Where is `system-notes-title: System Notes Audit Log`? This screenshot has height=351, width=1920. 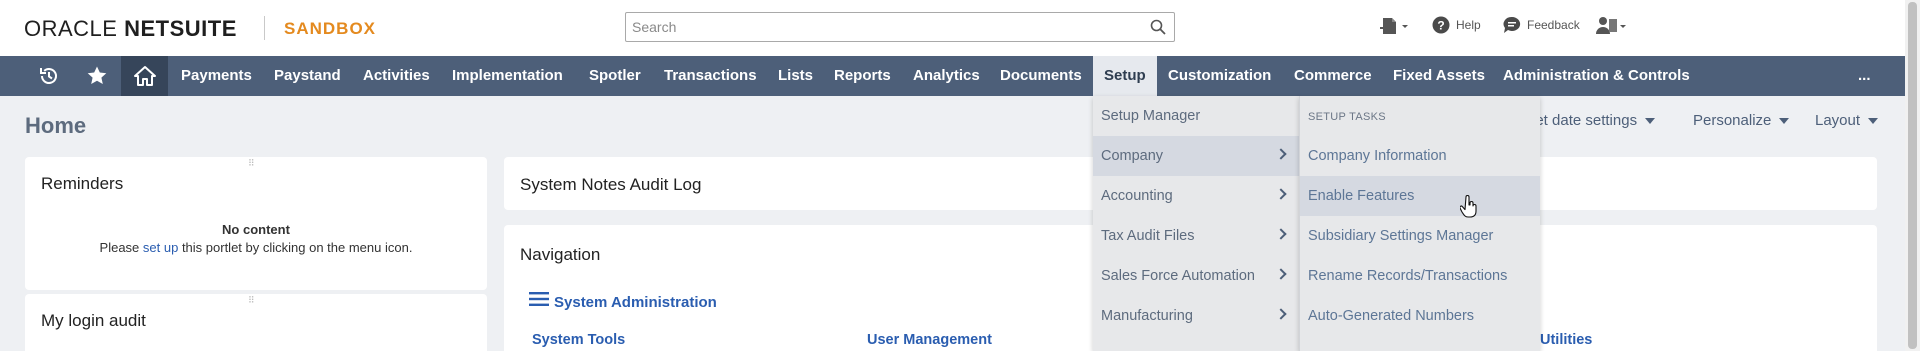 system-notes-title: System Notes Audit Log is located at coordinates (611, 184).